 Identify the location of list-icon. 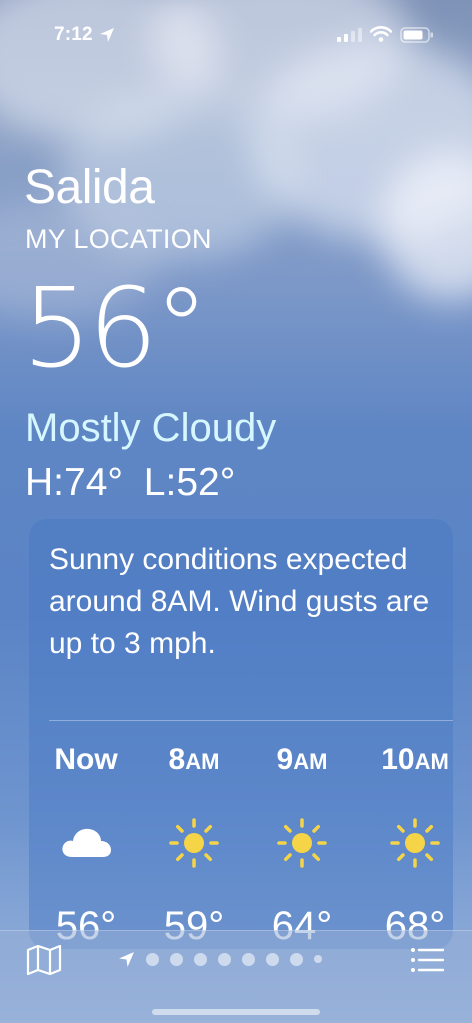
(427, 960).